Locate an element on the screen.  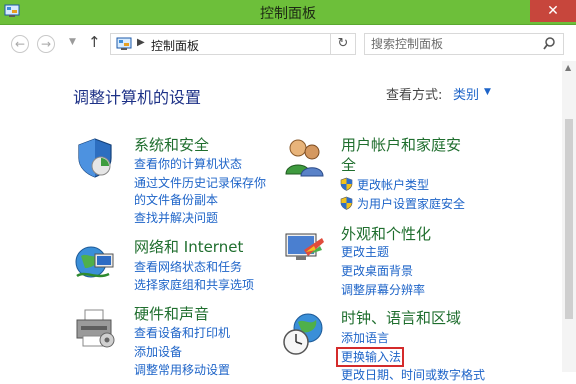
navigation-bar: ← → ▼ ↑ ▶ 控制面板 ▼ ↻ is located at coordinates (288, 43).